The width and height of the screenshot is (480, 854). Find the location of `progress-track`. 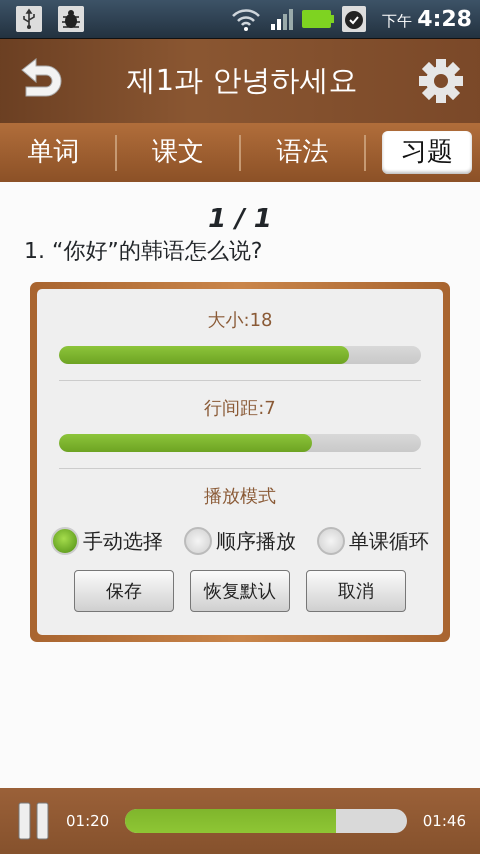

progress-track is located at coordinates (266, 821).